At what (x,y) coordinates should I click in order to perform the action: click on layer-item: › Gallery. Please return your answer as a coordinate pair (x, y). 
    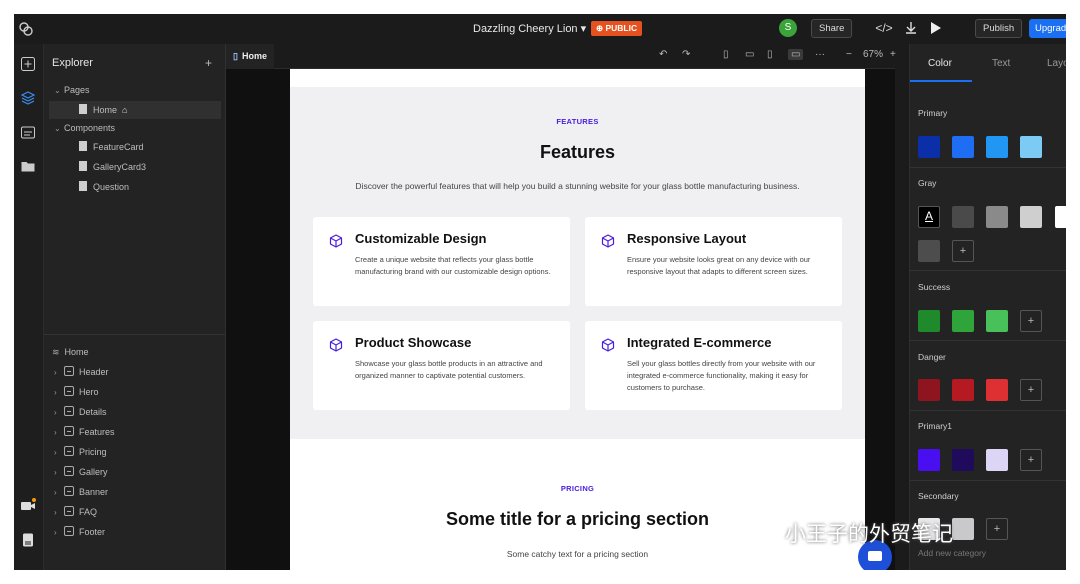
    Looking at the image, I should click on (81, 472).